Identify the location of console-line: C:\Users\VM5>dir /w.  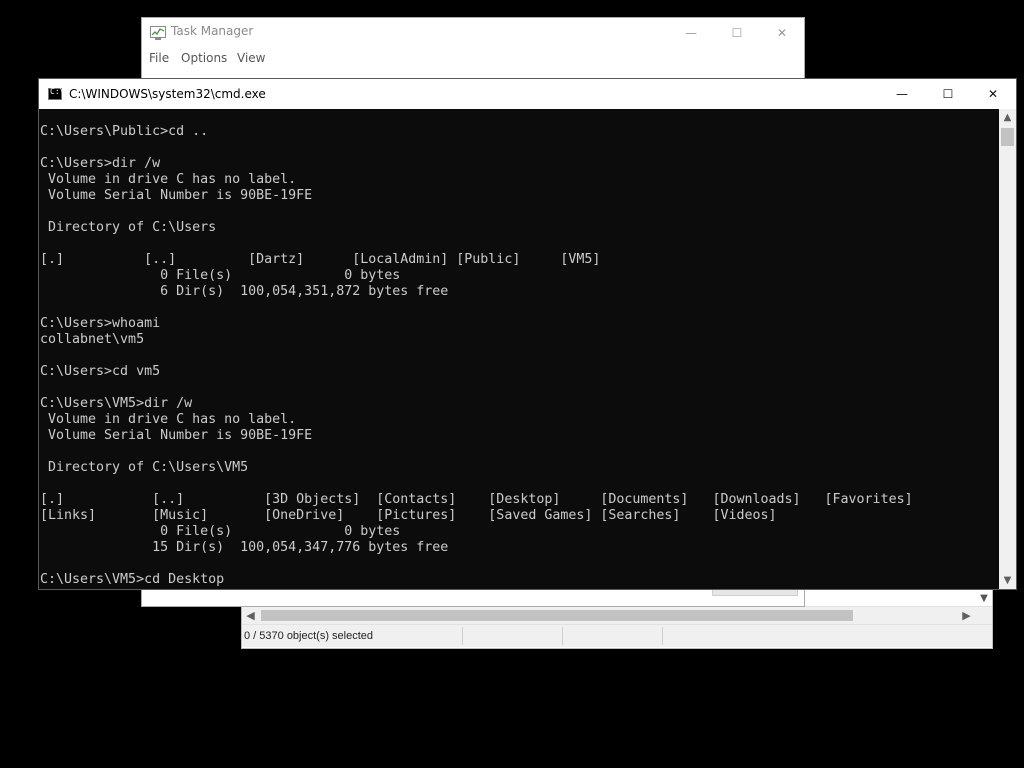
(116, 403).